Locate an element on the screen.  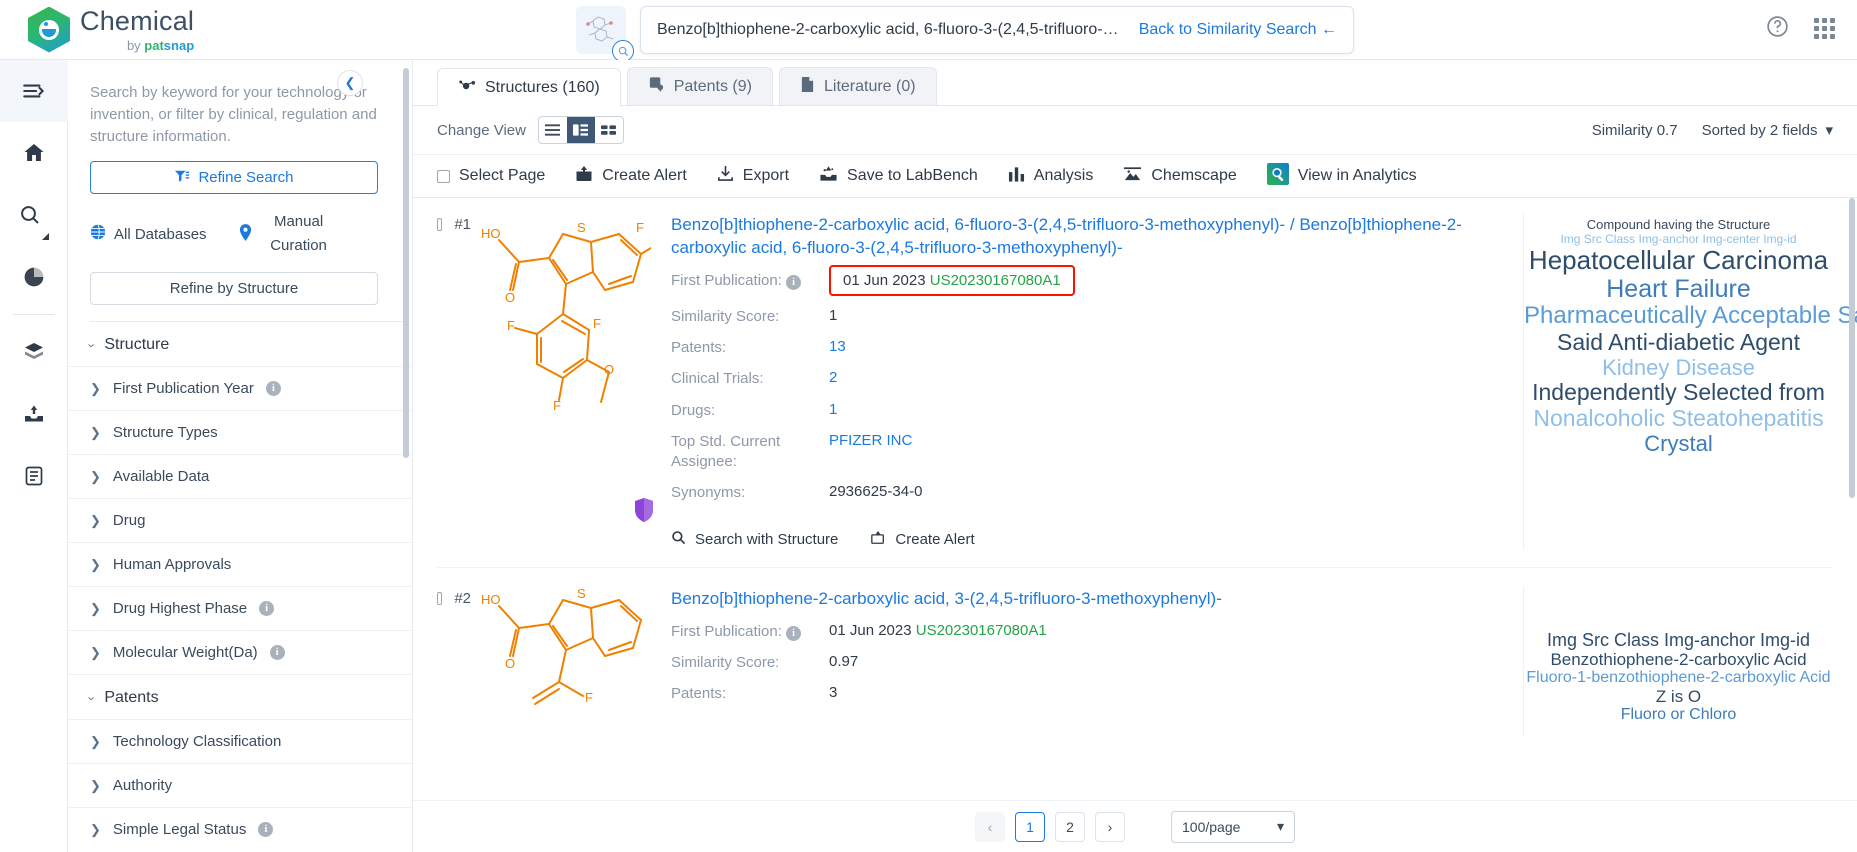
cloud-word: Nonalcoholic Steatohepatitis is located at coordinates (1678, 418).